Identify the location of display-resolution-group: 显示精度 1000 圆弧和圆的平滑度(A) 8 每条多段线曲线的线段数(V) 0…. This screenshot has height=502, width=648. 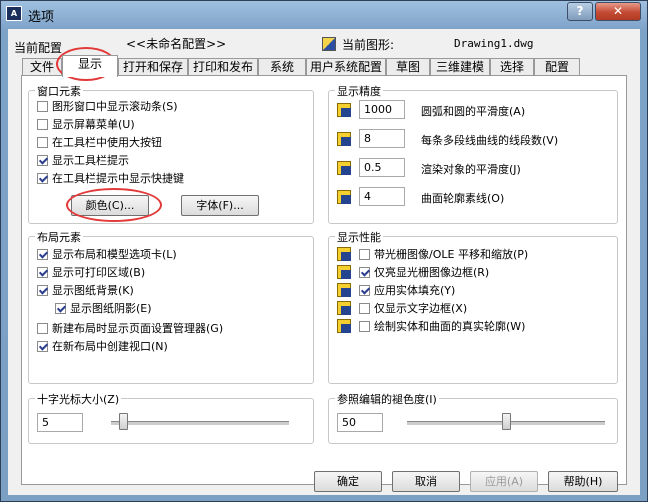
(473, 153).